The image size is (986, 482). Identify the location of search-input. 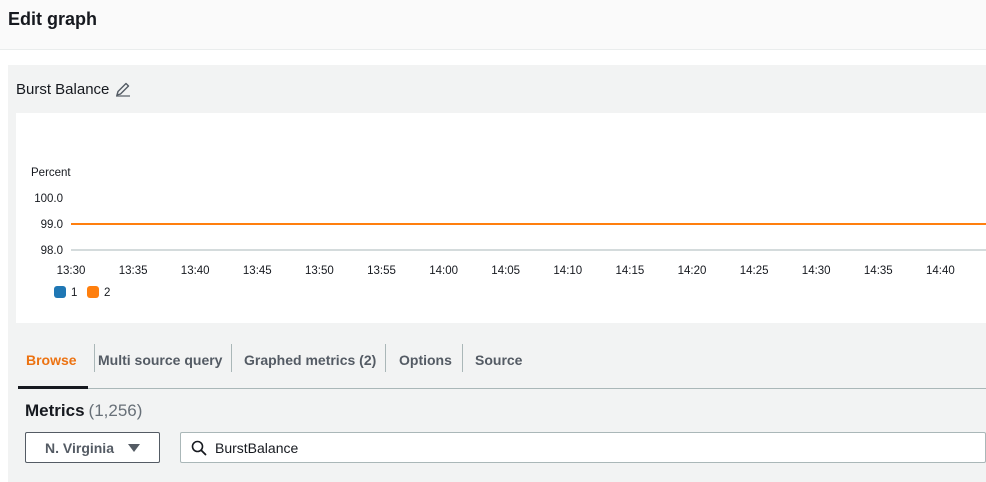
(585, 447).